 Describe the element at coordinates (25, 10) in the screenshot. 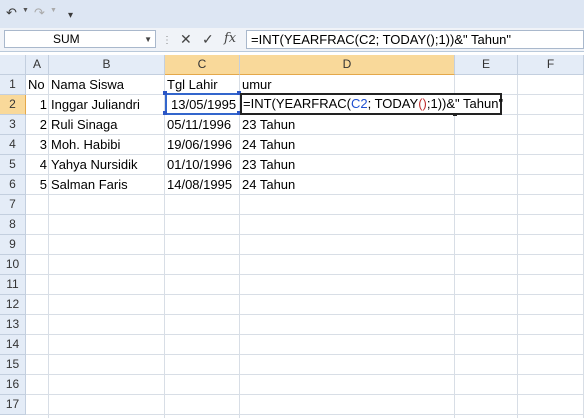

I see `undo-dropdown-icon: ▼` at that location.